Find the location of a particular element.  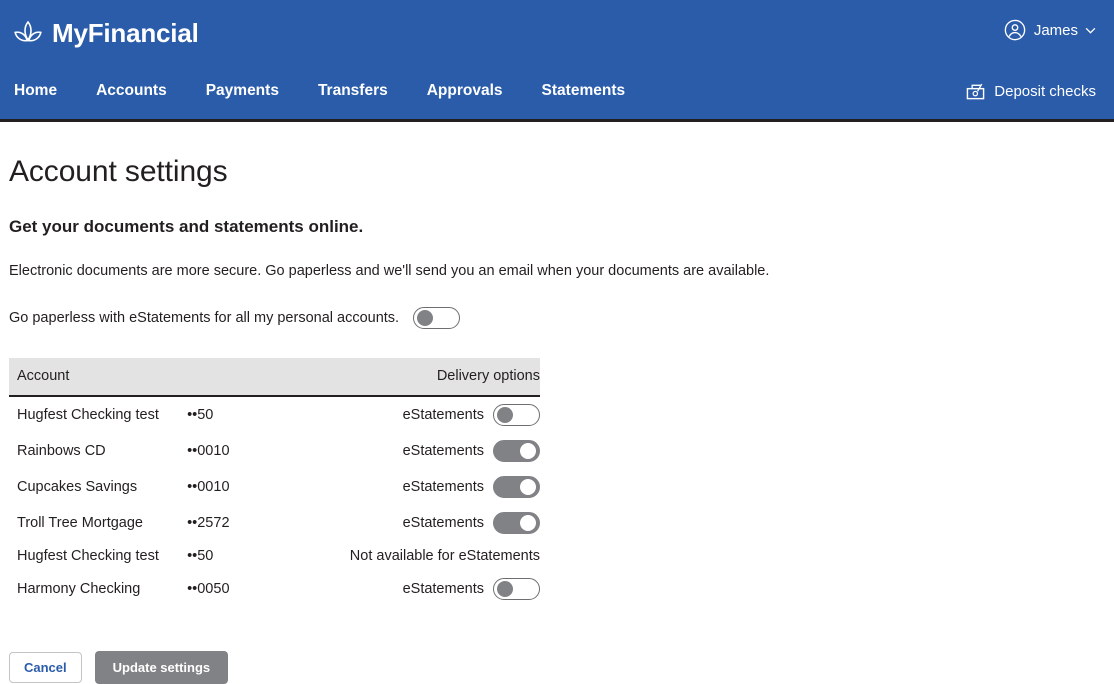

accounts-table-head: Account Delivery options is located at coordinates (274, 377).